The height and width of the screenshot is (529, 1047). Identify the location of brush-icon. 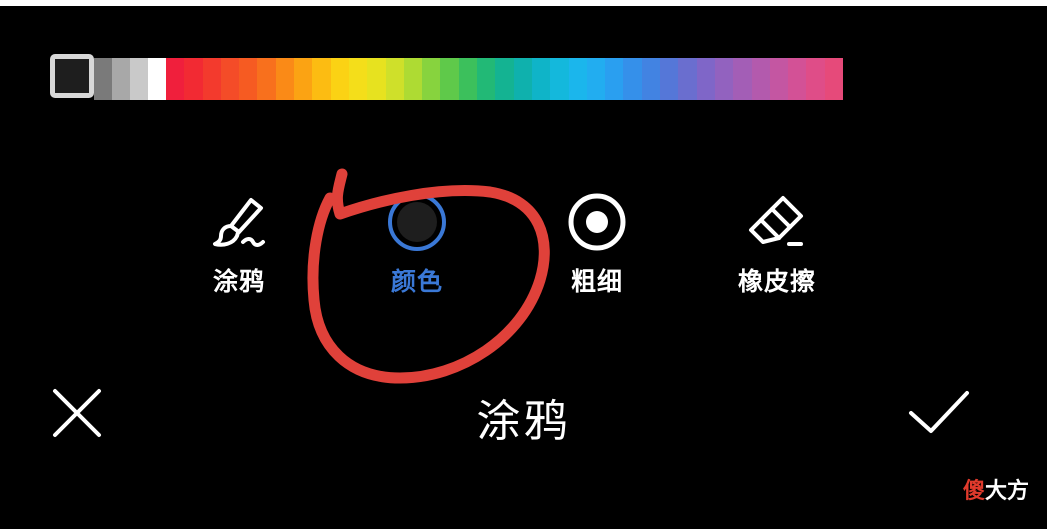
(239, 222).